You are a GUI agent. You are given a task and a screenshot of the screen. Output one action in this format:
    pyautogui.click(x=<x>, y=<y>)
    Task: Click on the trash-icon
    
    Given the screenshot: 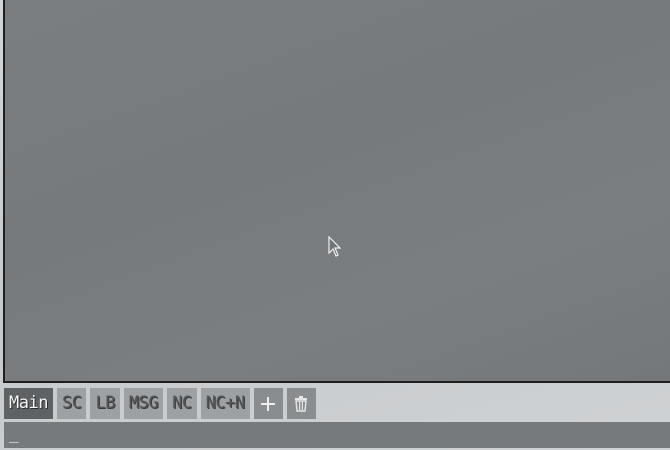 What is the action you would take?
    pyautogui.click(x=301, y=403)
    